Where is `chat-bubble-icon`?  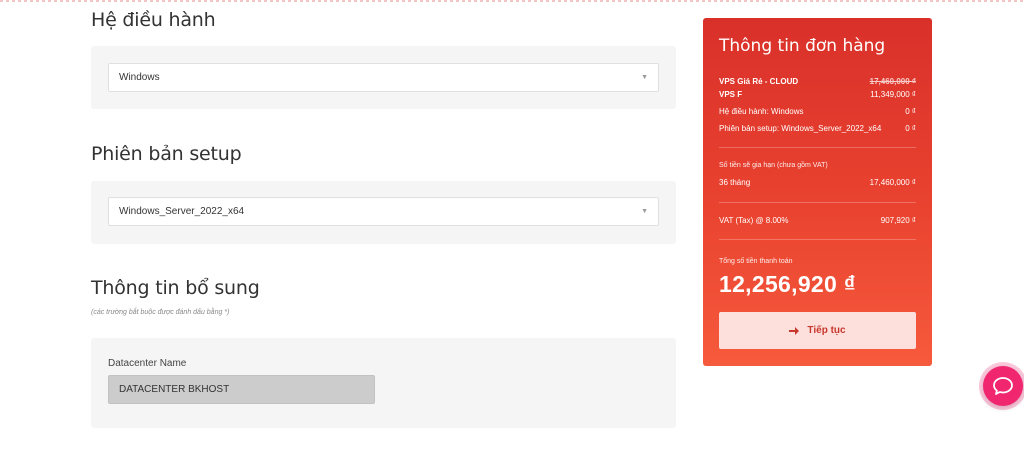 chat-bubble-icon is located at coordinates (1003, 386).